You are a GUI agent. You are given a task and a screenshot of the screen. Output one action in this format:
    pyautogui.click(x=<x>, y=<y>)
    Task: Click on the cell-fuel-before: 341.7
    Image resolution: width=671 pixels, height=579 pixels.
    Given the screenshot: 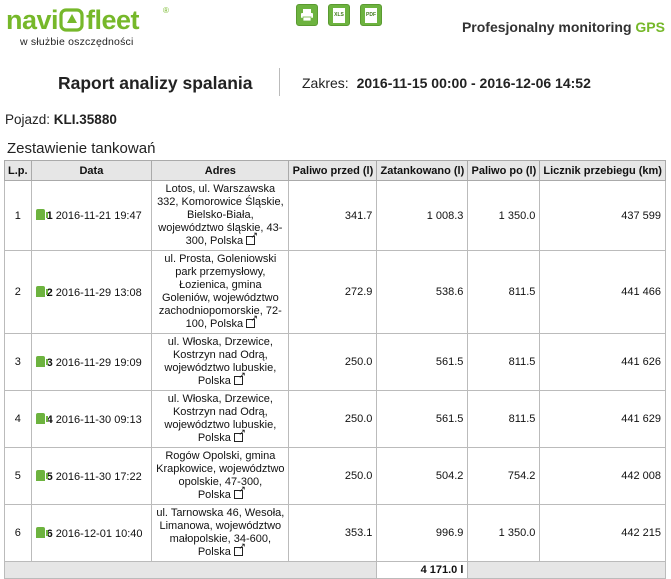 What is the action you would take?
    pyautogui.click(x=333, y=215)
    